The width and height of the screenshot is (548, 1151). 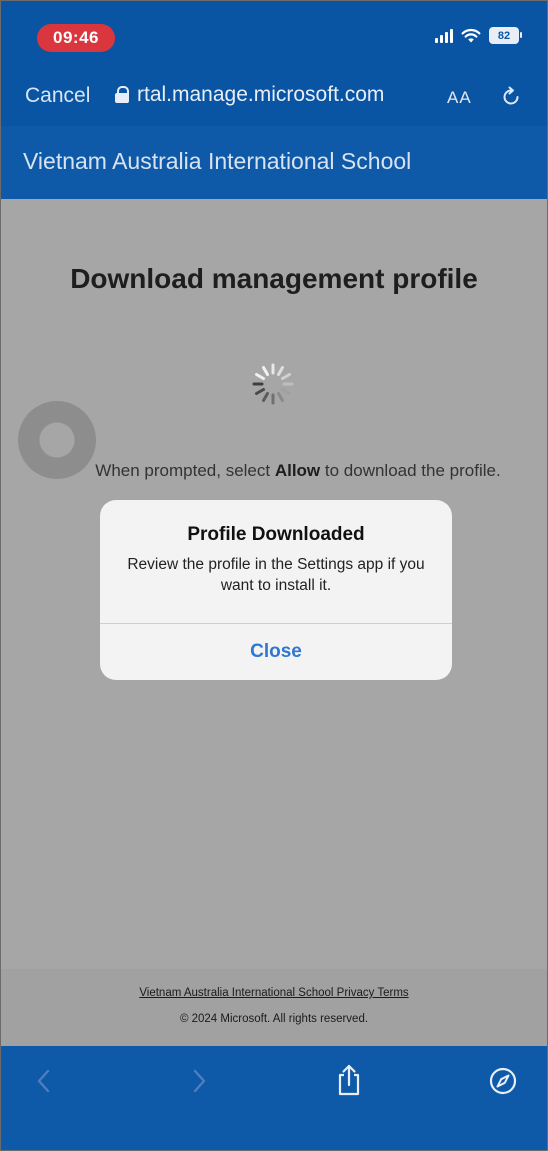 What do you see at coordinates (349, 1080) in the screenshot?
I see `share-icon` at bounding box center [349, 1080].